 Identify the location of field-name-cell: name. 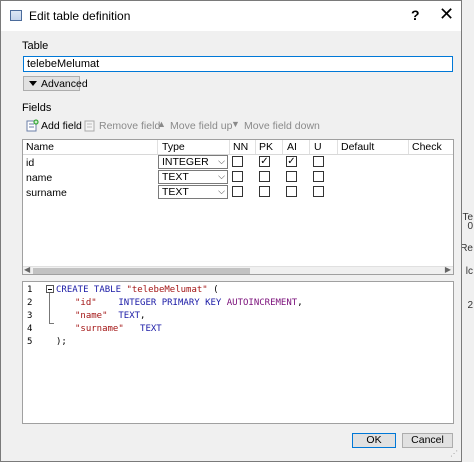
(39, 178).